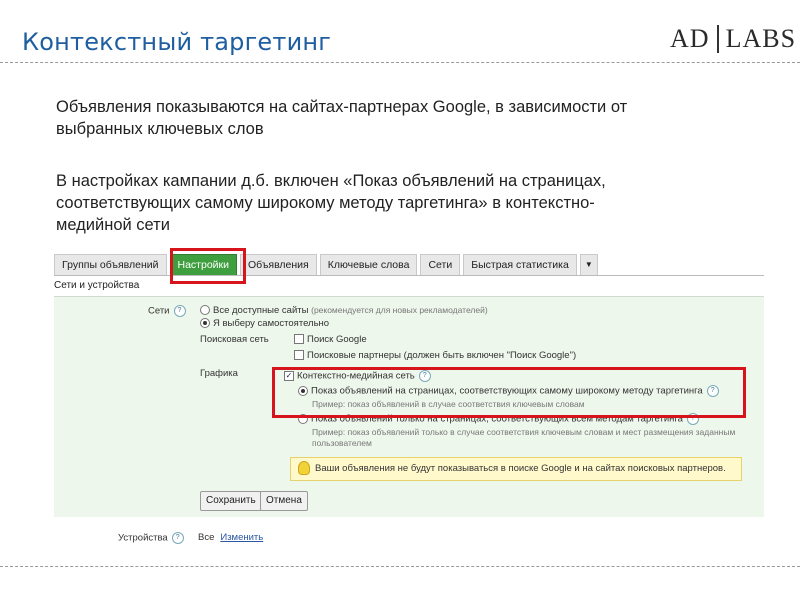 This screenshot has height=600, width=800. Describe the element at coordinates (113, 225) in the screenshot. I see `paragraph-2-line-3: медийной сети` at that location.